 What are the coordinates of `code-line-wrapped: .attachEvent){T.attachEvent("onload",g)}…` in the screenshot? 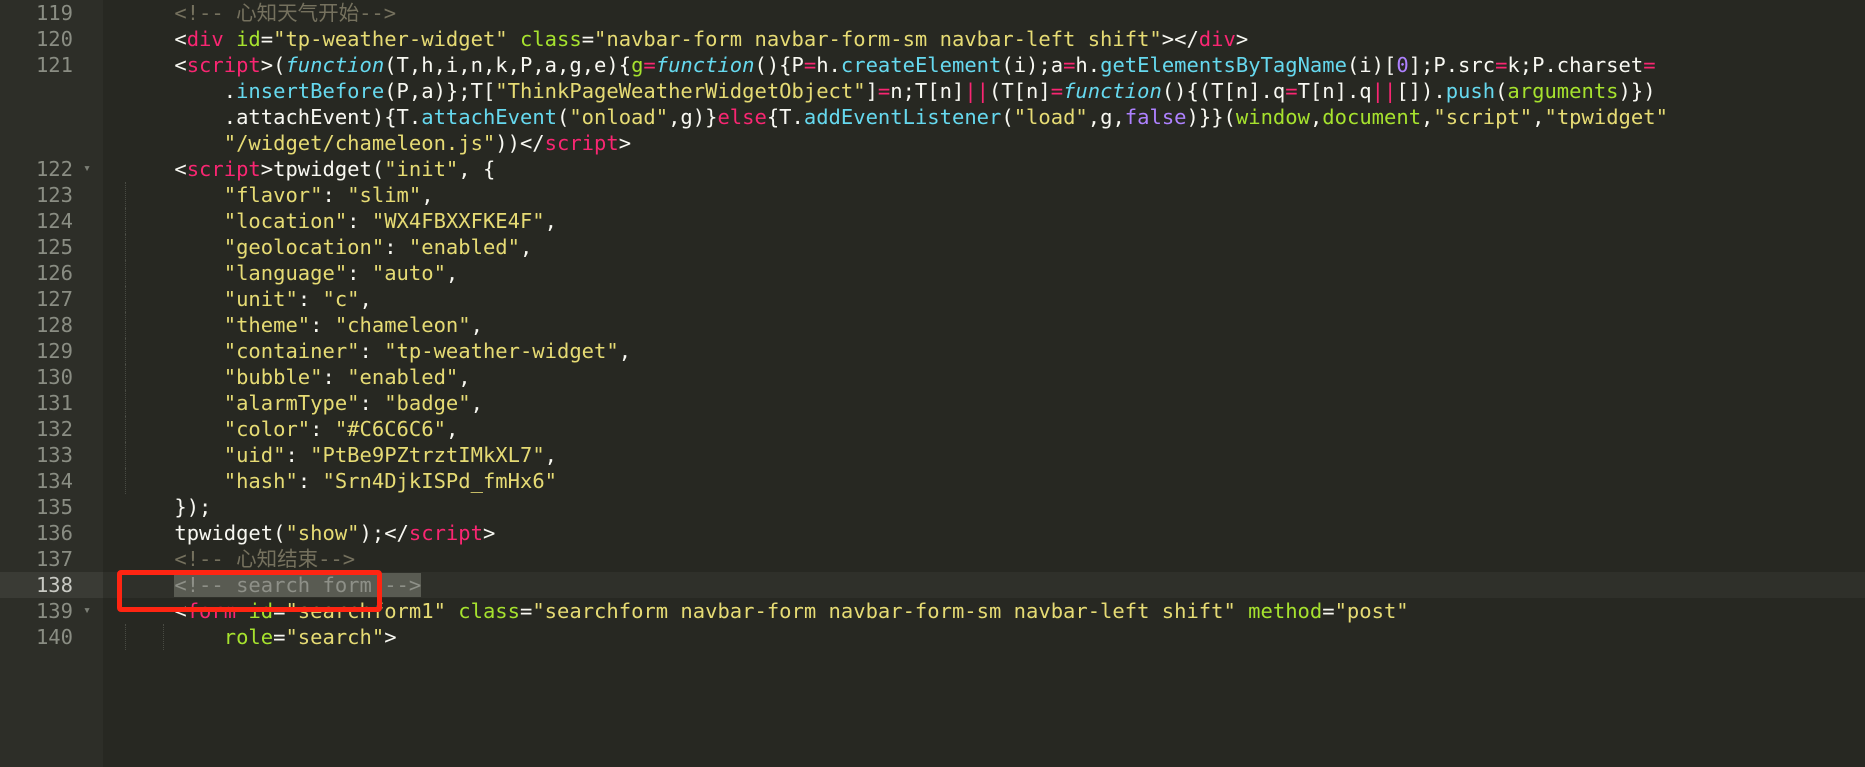 It's located at (984, 117).